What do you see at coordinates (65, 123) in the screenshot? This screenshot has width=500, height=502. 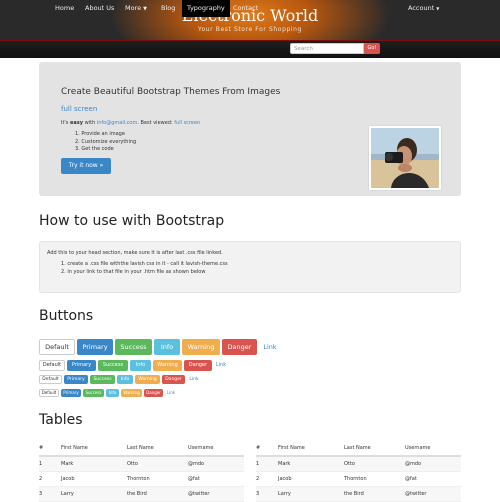 I see `text-prefix: It's` at bounding box center [65, 123].